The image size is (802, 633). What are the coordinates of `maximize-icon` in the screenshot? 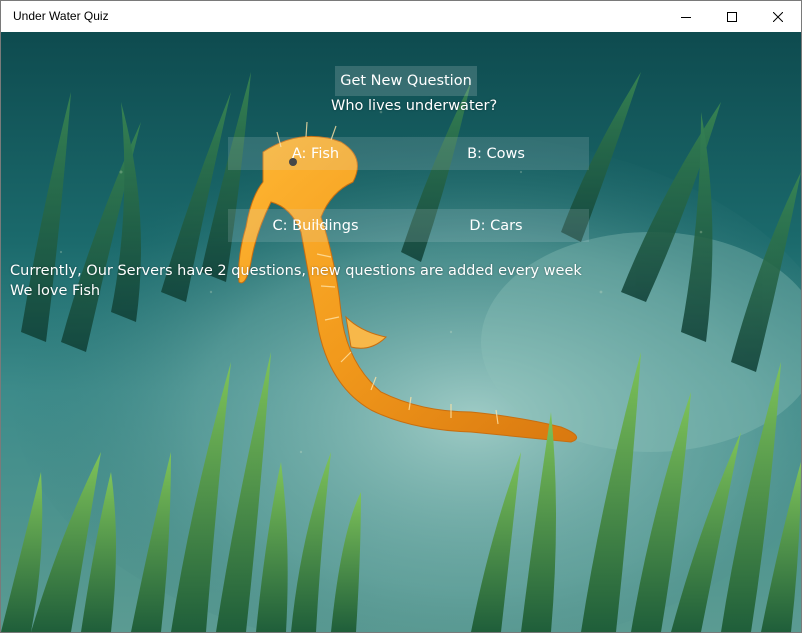 It's located at (732, 16).